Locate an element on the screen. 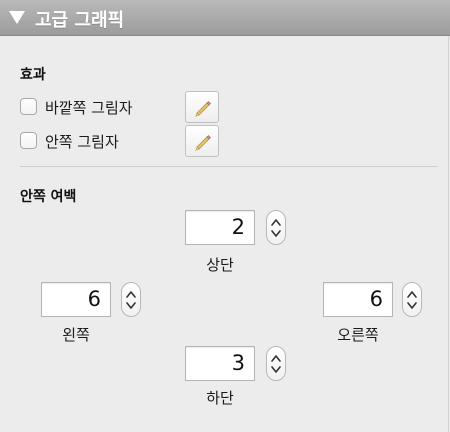 The image size is (450, 432). outer-shadow-checkbox is located at coordinates (28, 106).